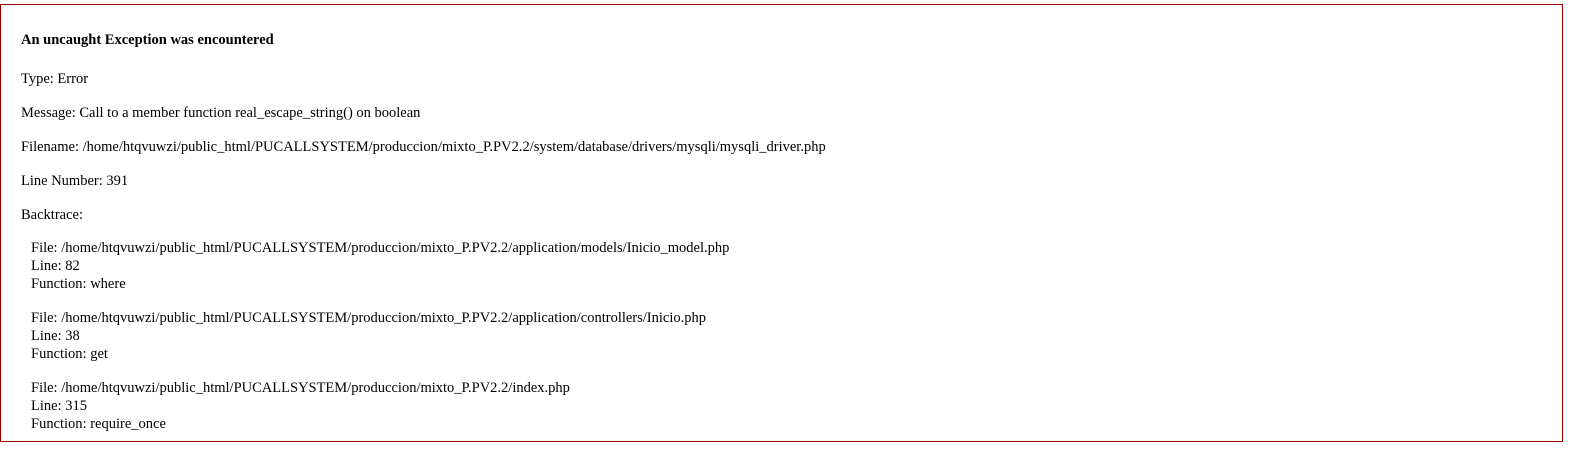 Image resolution: width=1570 pixels, height=450 pixels. Describe the element at coordinates (55, 266) in the screenshot. I see `backtrace-line: Line: 82` at that location.